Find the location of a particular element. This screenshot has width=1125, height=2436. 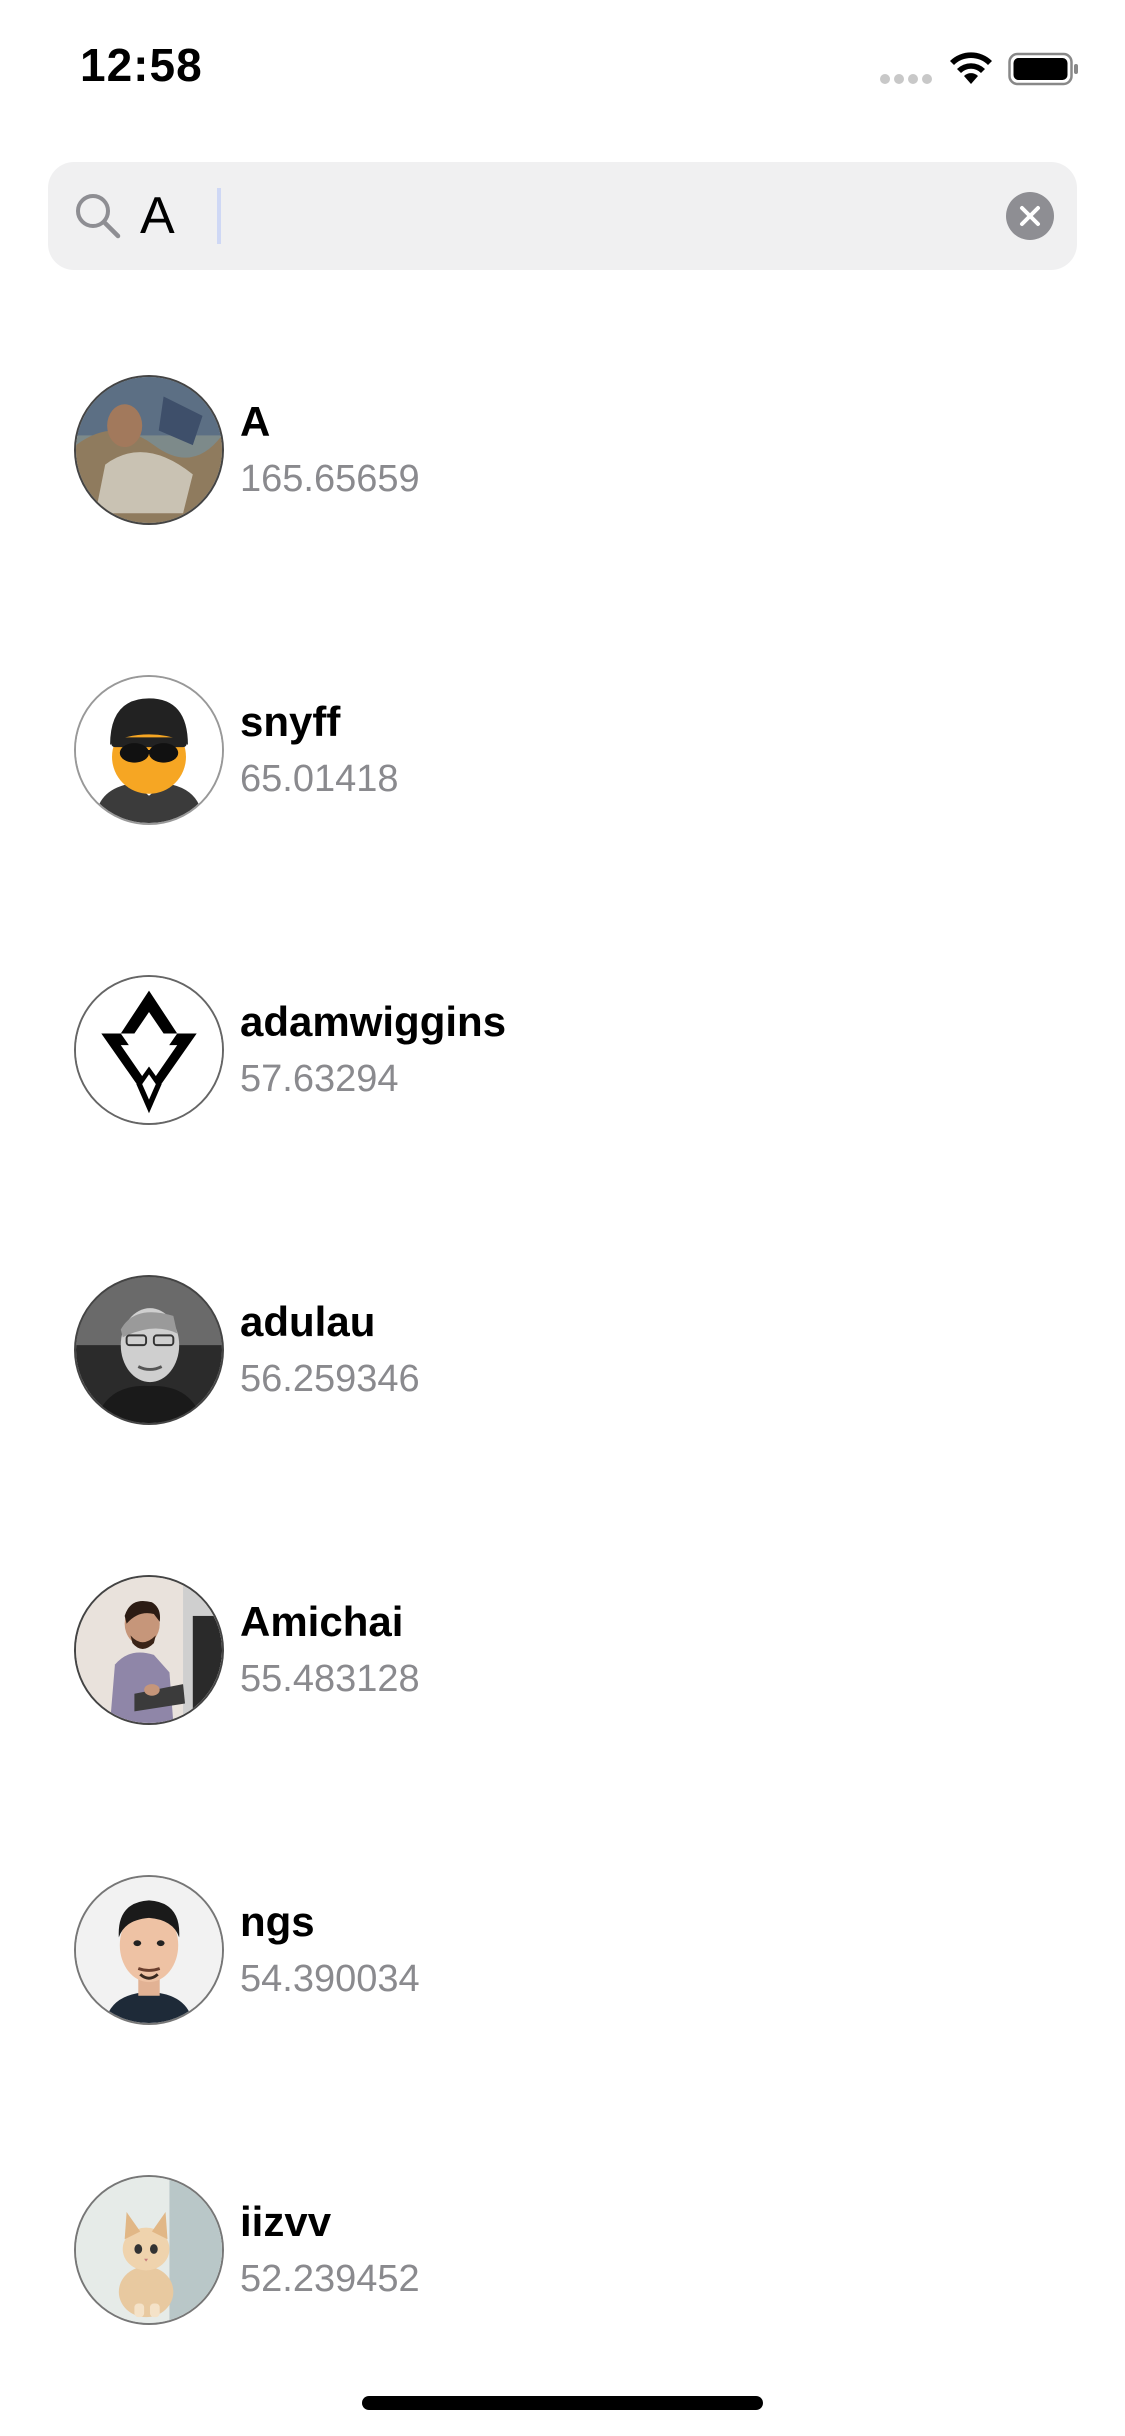

list-item: A 165.65659 is located at coordinates (562, 450).